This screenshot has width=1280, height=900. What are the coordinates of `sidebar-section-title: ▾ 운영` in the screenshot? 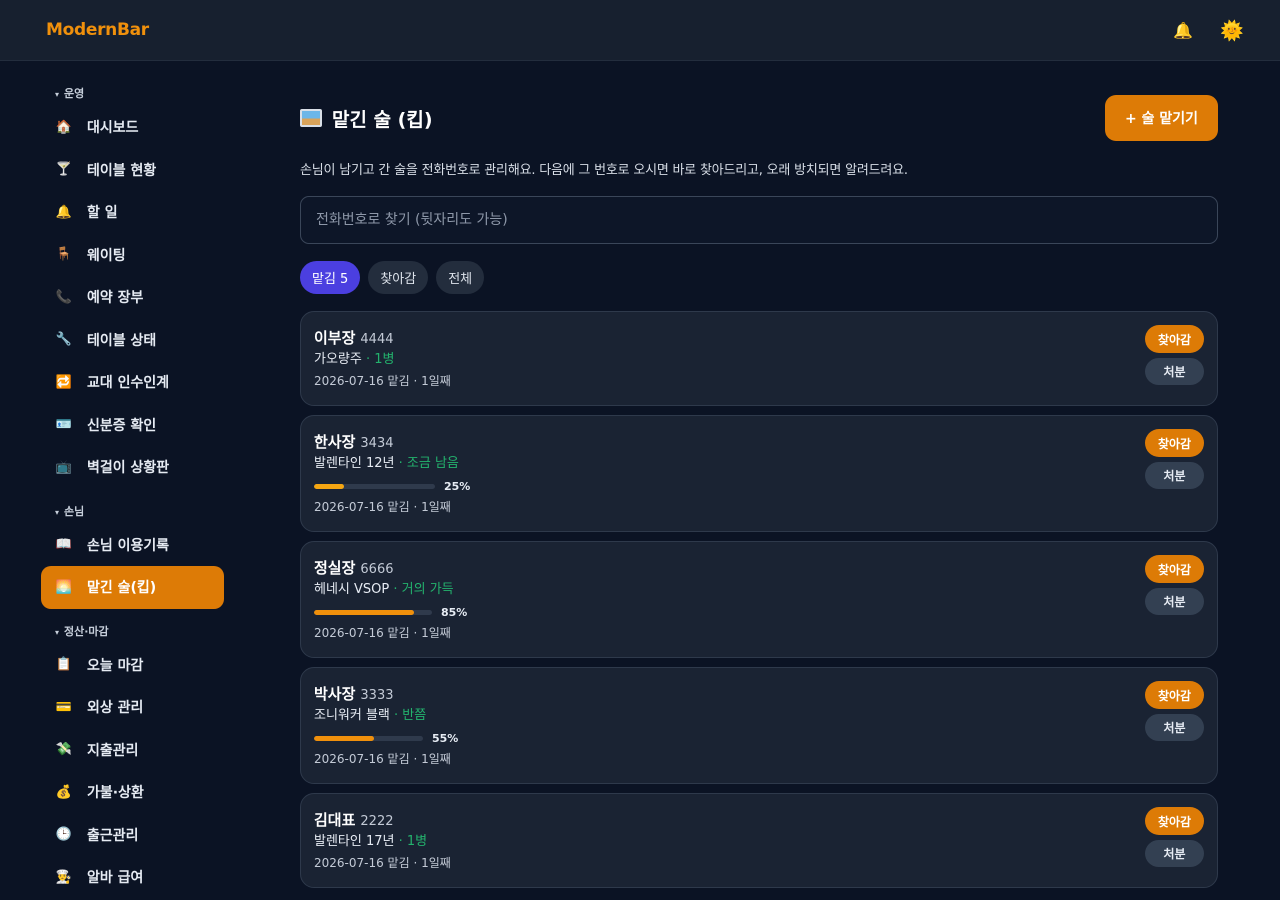 It's located at (120, 94).